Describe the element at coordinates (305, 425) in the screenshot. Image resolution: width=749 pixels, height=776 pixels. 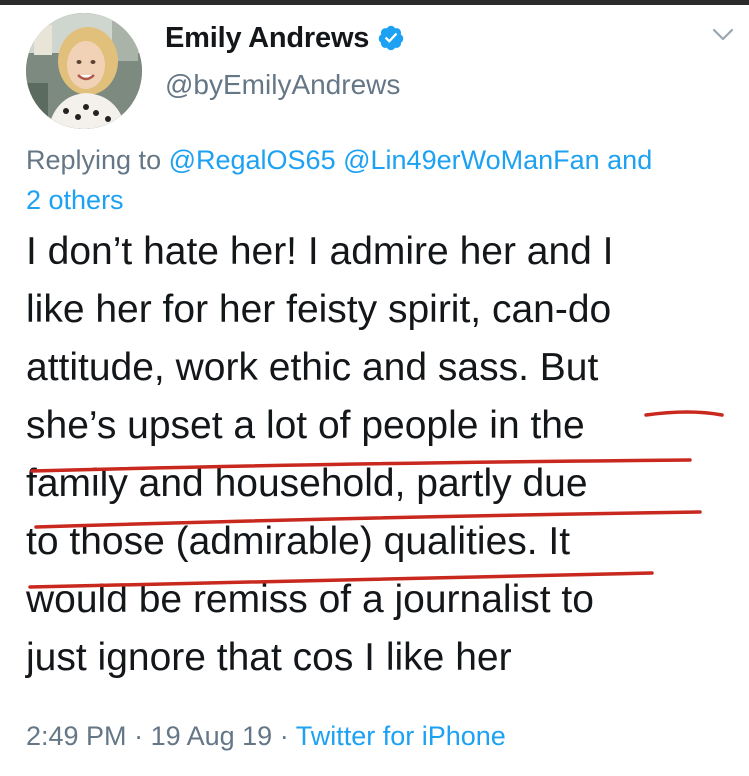
I see `tweet-text-line: she’s upset a lot of people in the` at that location.